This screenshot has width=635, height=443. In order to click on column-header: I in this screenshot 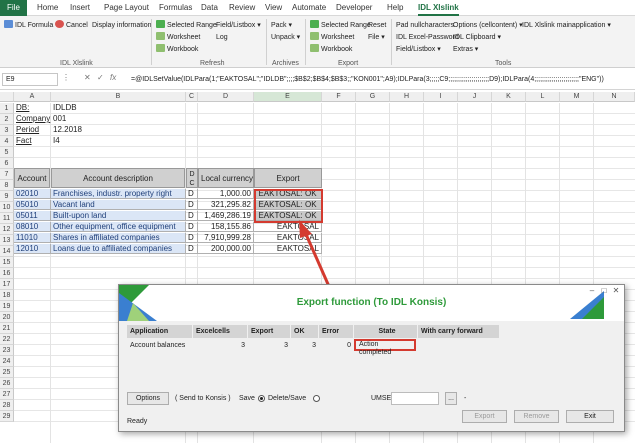, I will do `click(441, 97)`.